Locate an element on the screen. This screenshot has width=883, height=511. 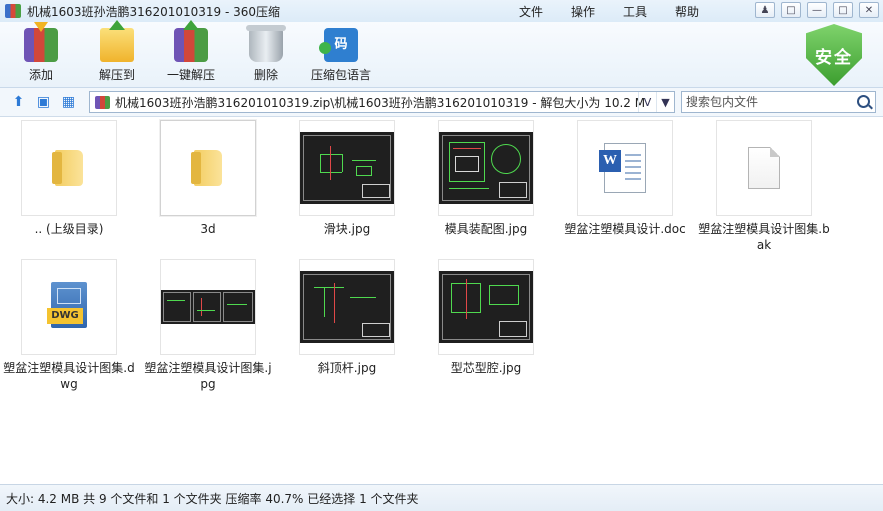
extract-label: 解压到 is located at coordinates (116, 75).